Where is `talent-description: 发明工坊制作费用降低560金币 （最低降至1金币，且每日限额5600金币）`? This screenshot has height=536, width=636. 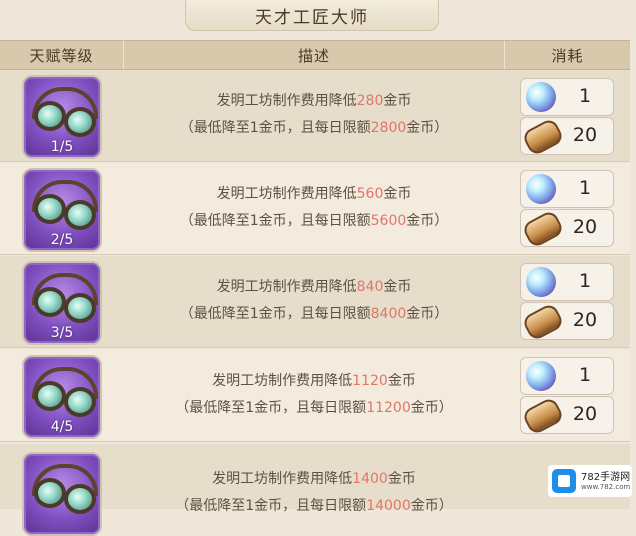
talent-description: 发明工坊制作费用降低560金币 （最低降至1金币，且每日限额5600金币） is located at coordinates (314, 207).